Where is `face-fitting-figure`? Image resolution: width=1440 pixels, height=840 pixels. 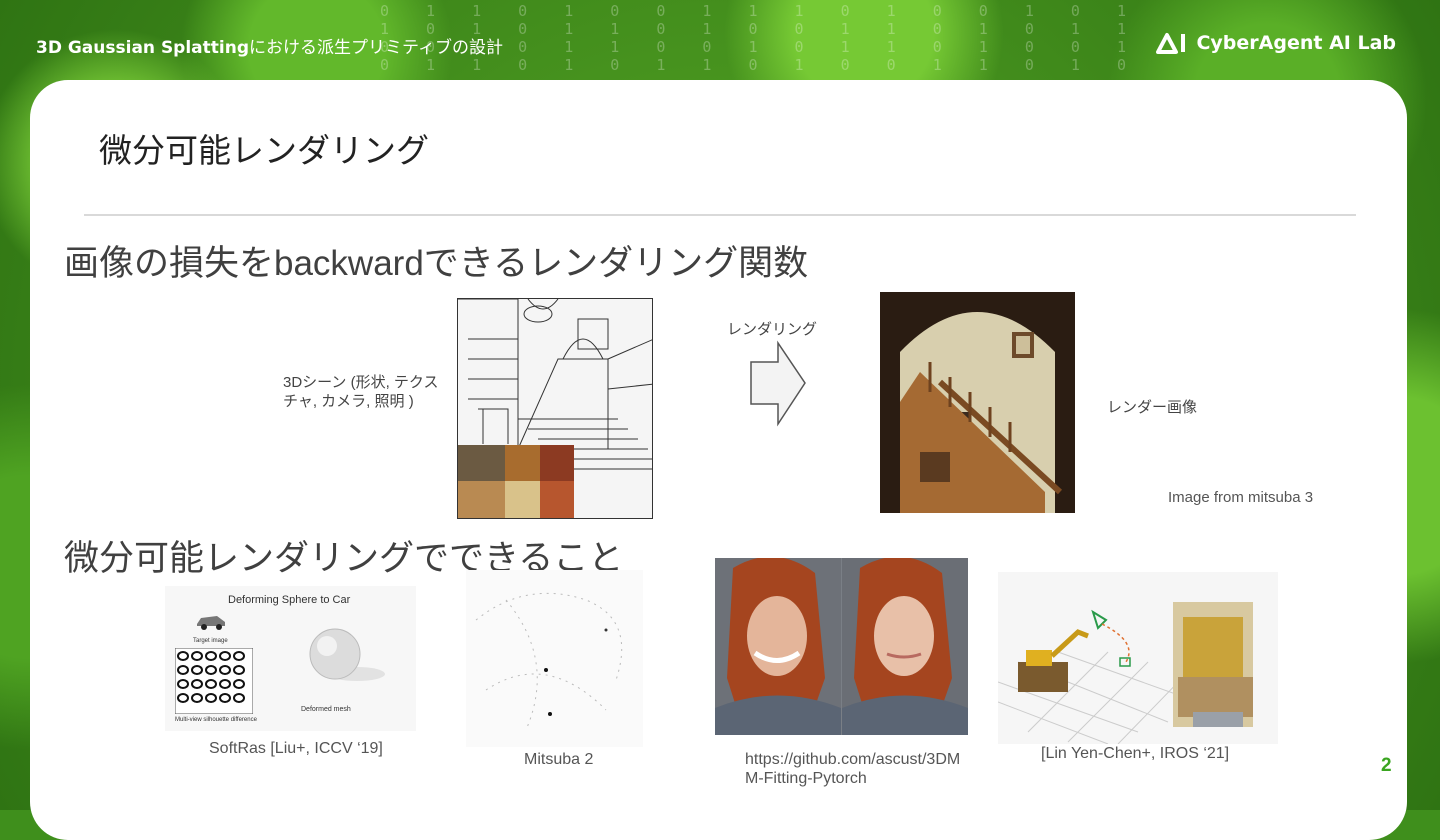
face-fitting-figure is located at coordinates (841, 646).